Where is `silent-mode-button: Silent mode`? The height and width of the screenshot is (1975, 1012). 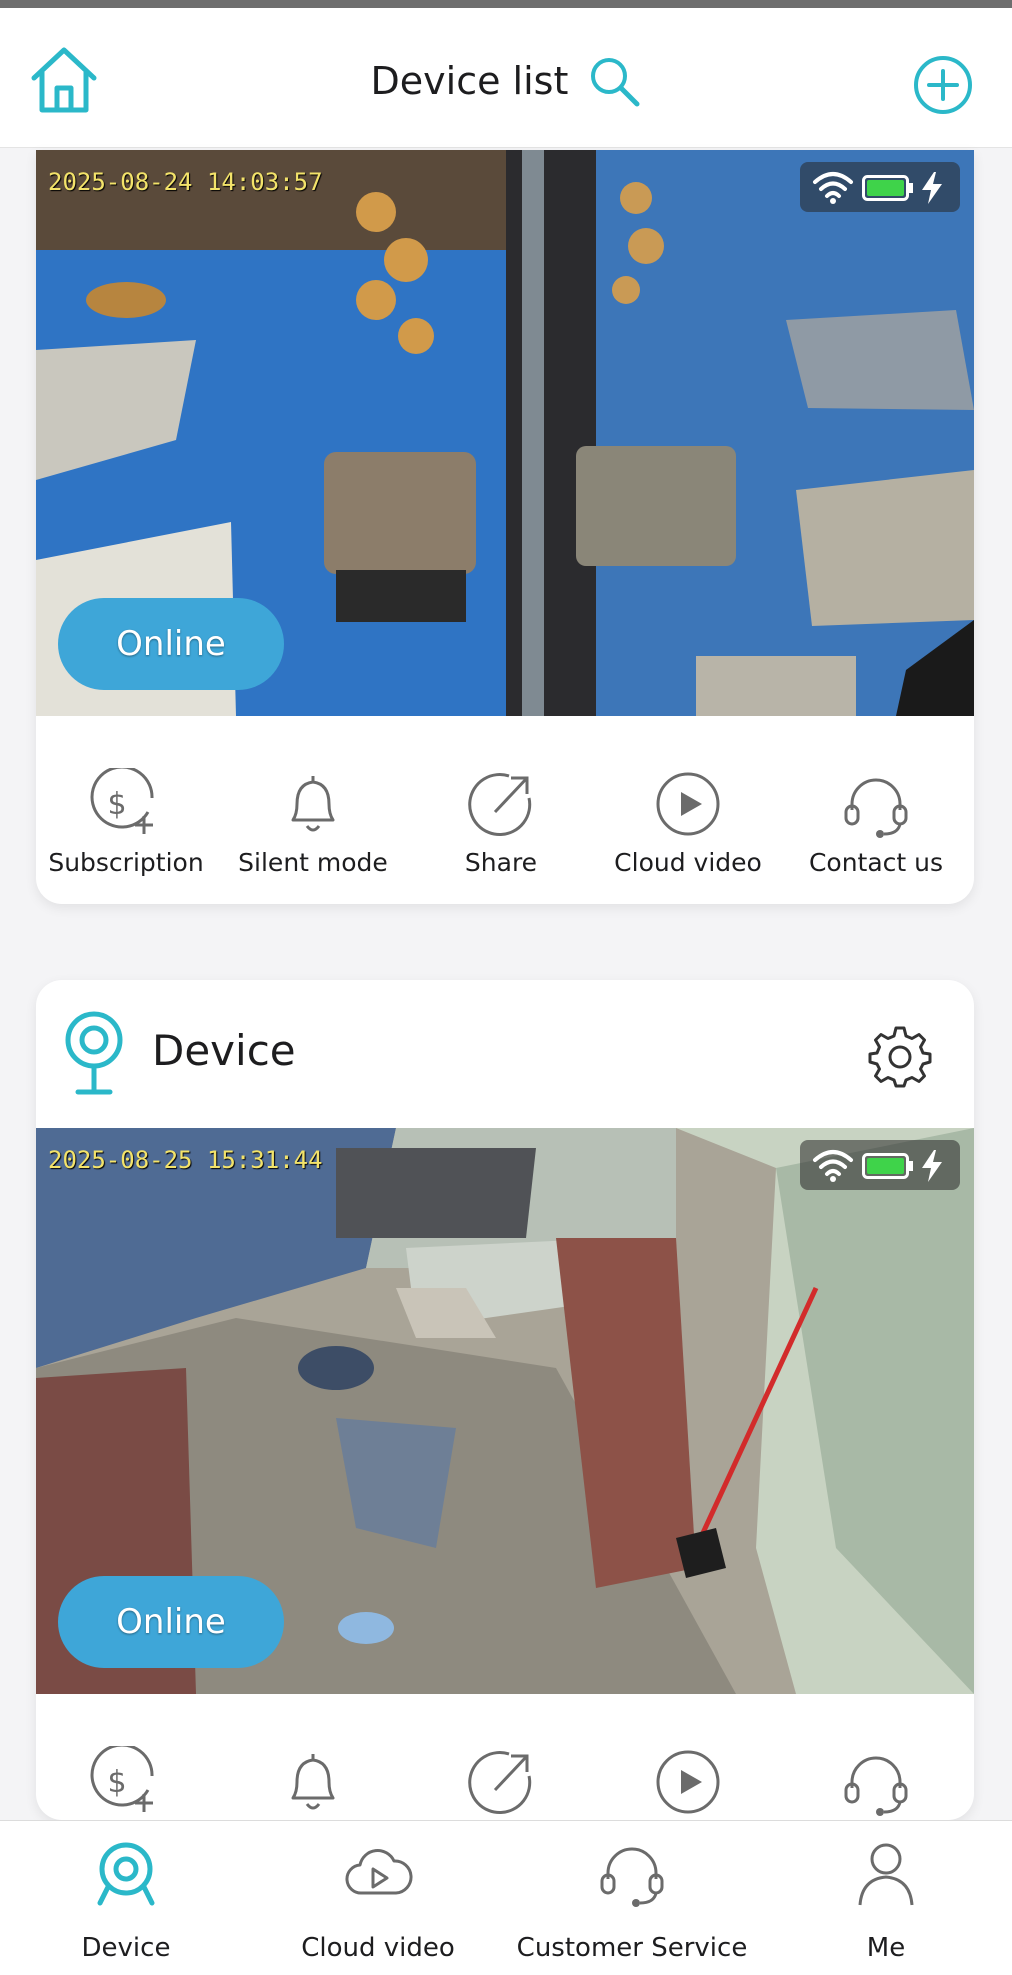 silent-mode-button: Silent mode is located at coordinates (313, 822).